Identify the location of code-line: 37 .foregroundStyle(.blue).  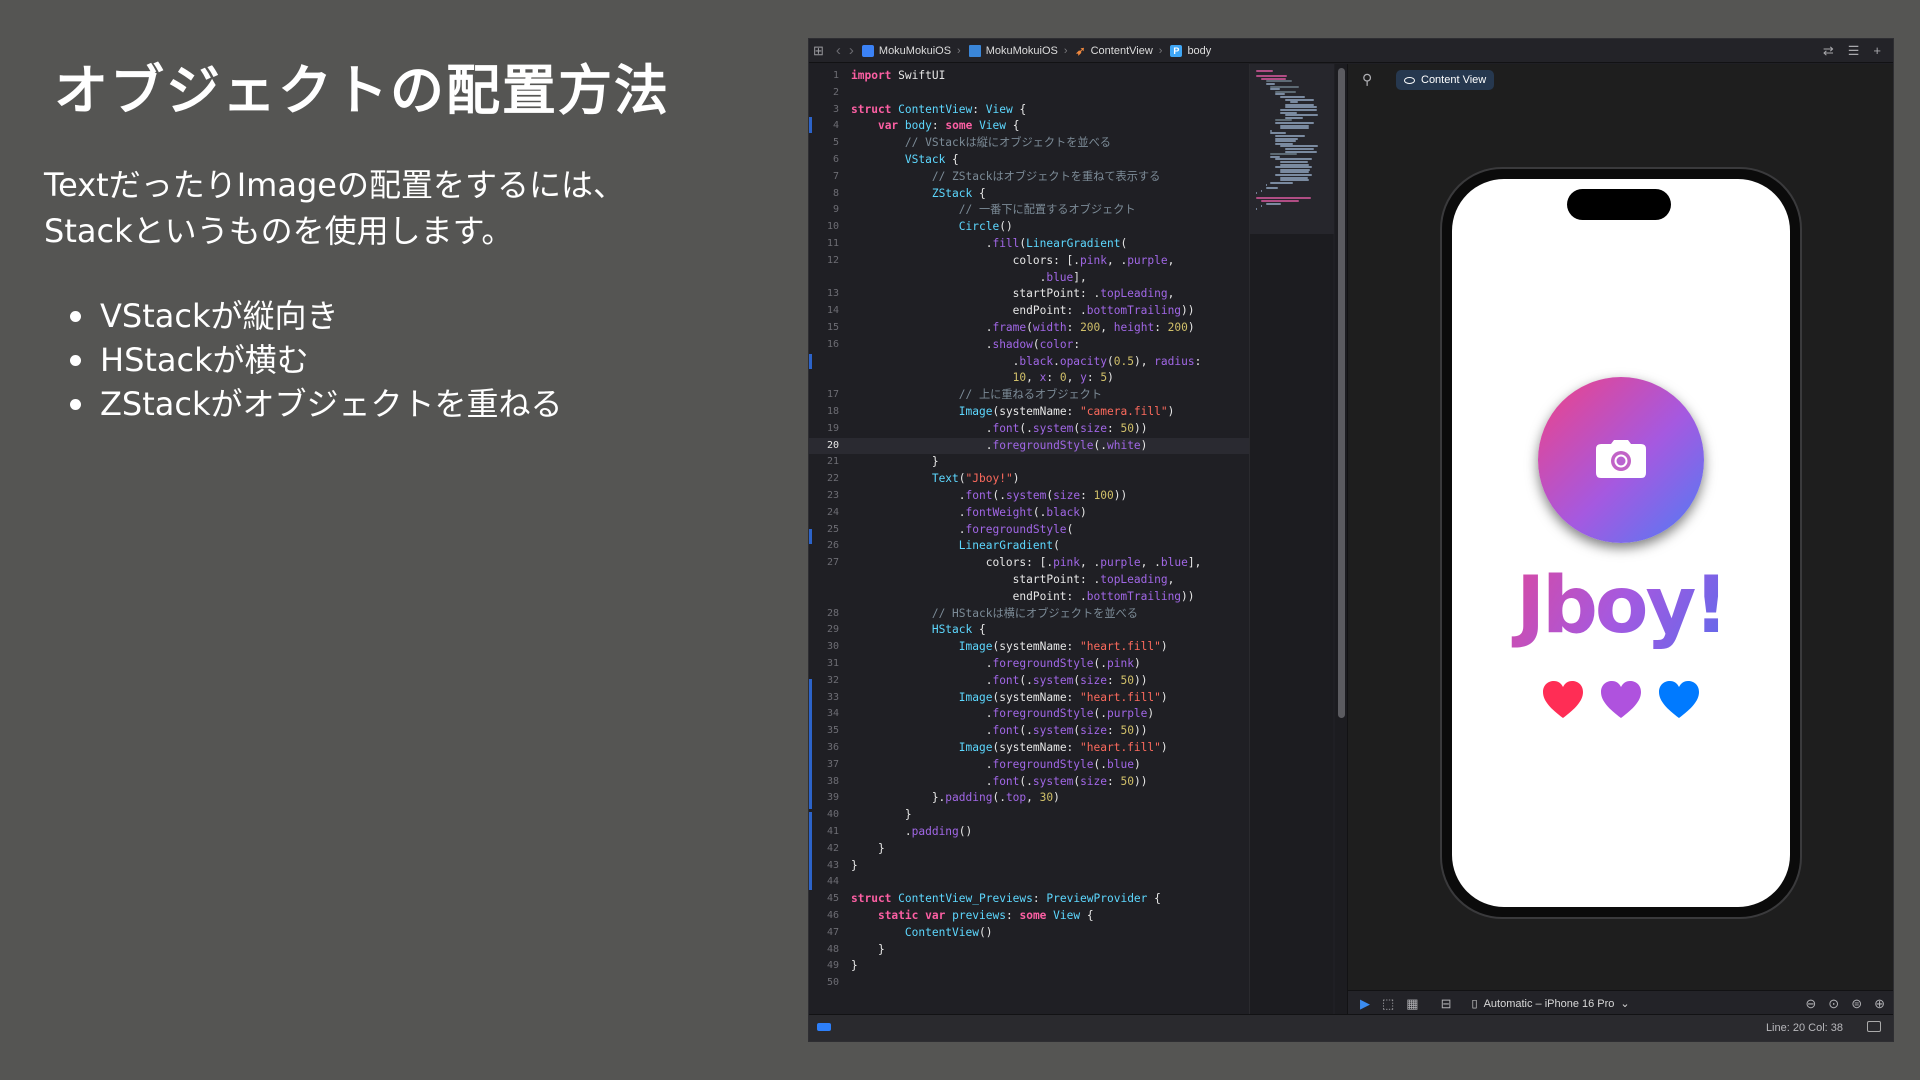
(1029, 765).